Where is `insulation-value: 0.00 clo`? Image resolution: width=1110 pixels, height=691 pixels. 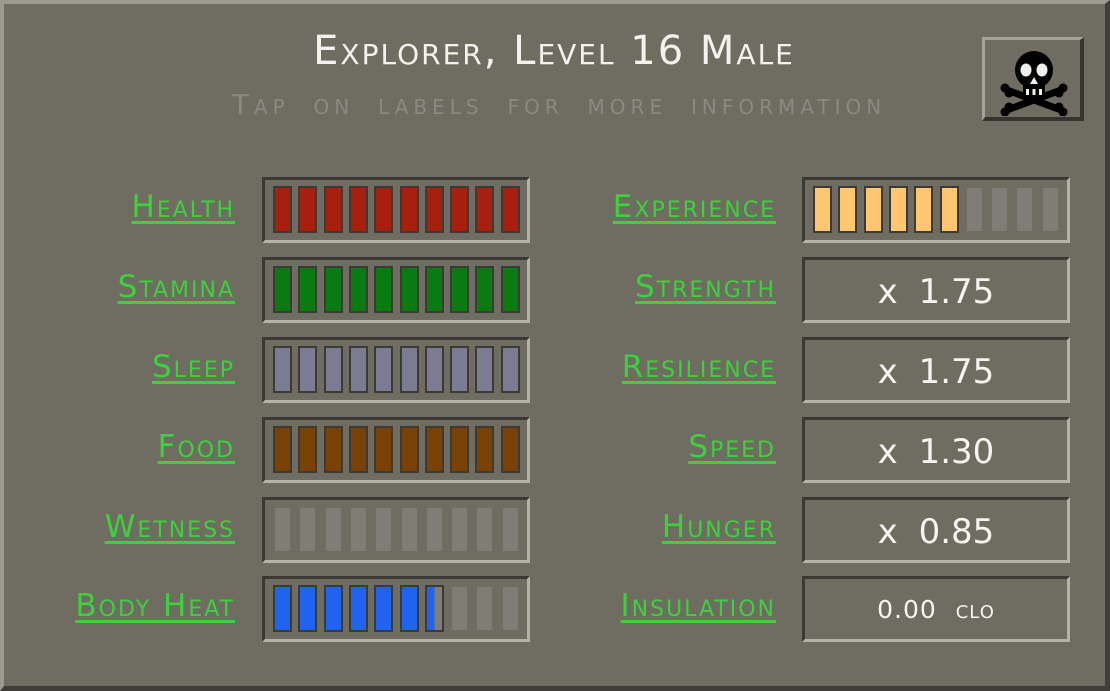
insulation-value: 0.00 clo is located at coordinates (936, 609).